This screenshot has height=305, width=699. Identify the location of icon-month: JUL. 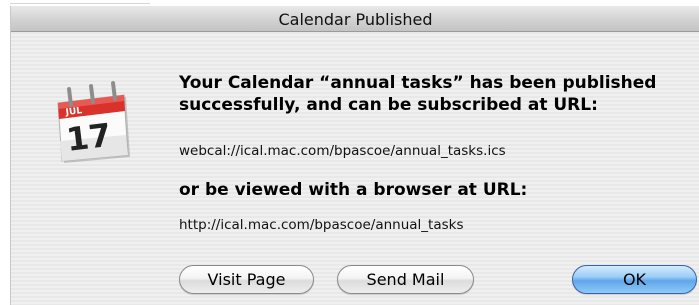
(73, 112).